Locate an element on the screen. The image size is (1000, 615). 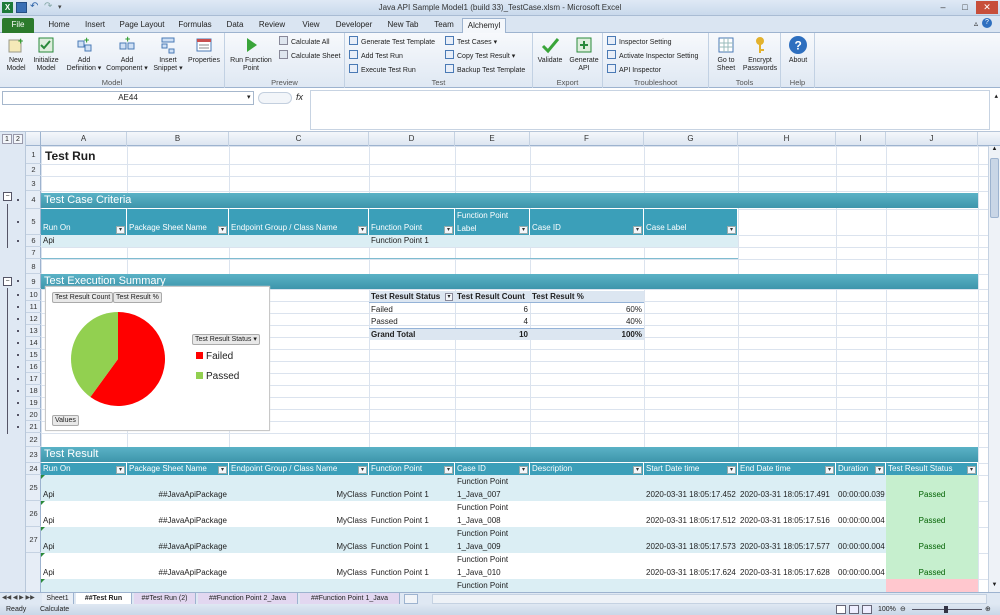
row-header-10: 10 is located at coordinates (33, 295).